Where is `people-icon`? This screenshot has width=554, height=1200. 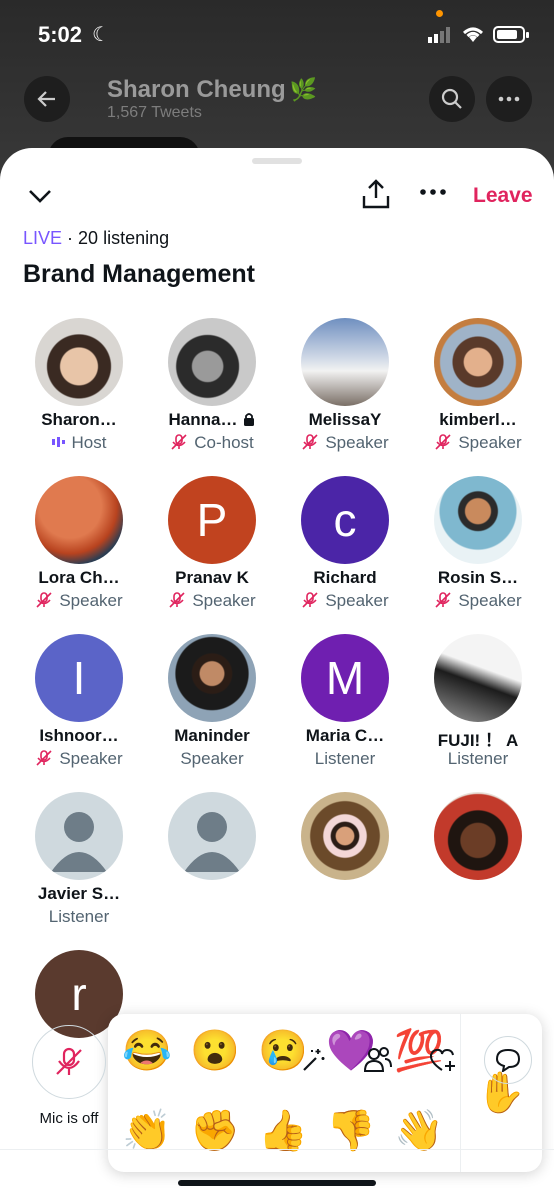 people-icon is located at coordinates (377, 1059).